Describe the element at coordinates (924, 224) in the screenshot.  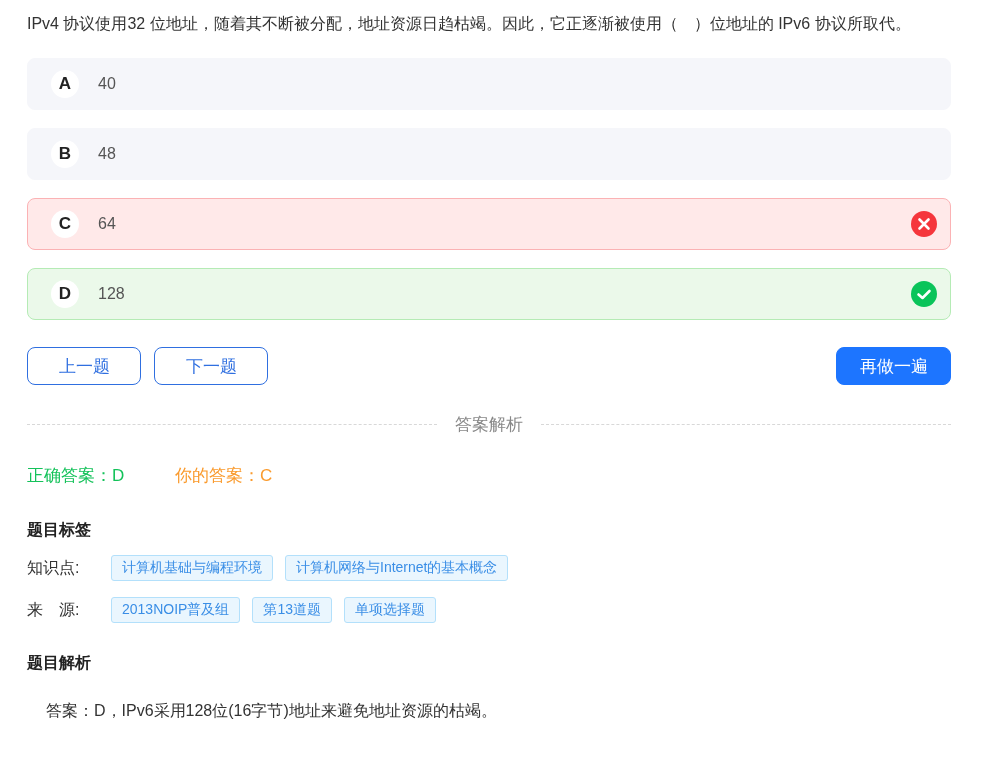
I see `error-icon` at that location.